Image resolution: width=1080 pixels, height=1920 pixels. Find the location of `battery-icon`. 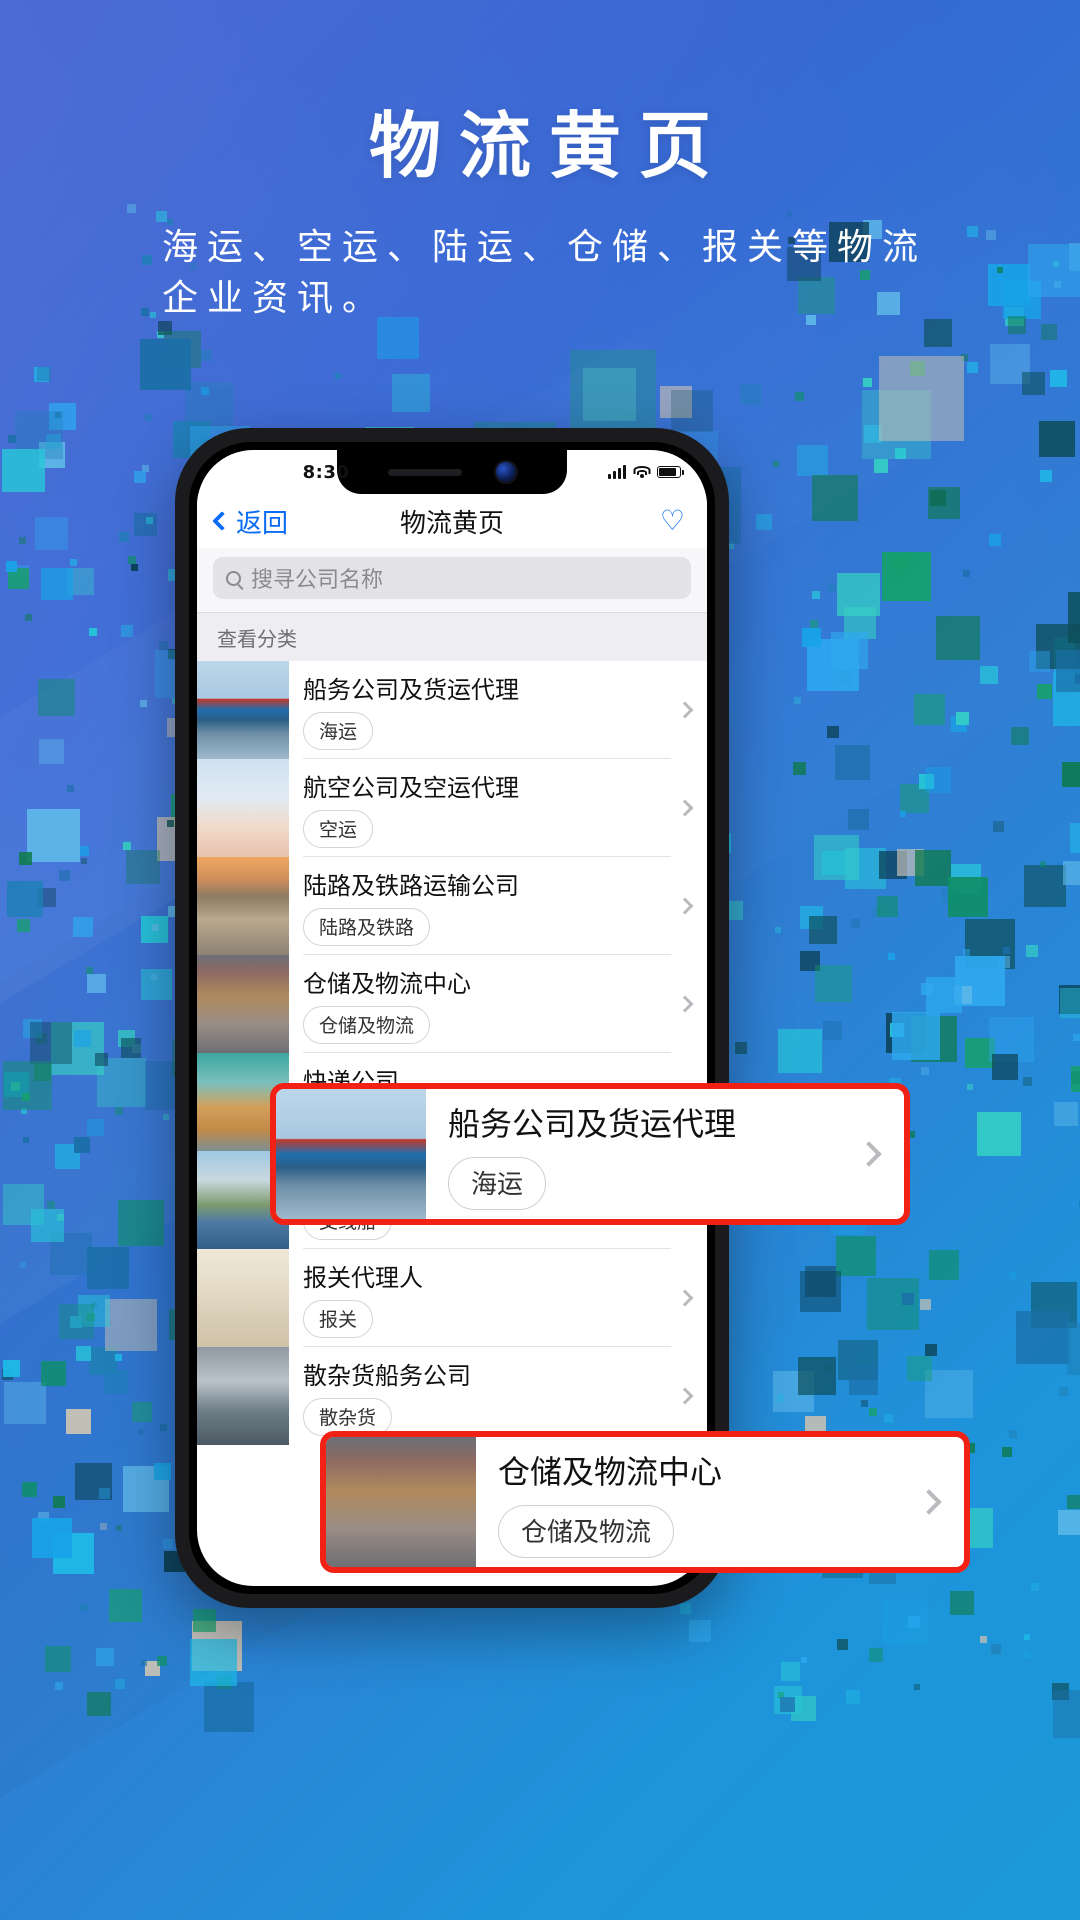

battery-icon is located at coordinates (670, 472).